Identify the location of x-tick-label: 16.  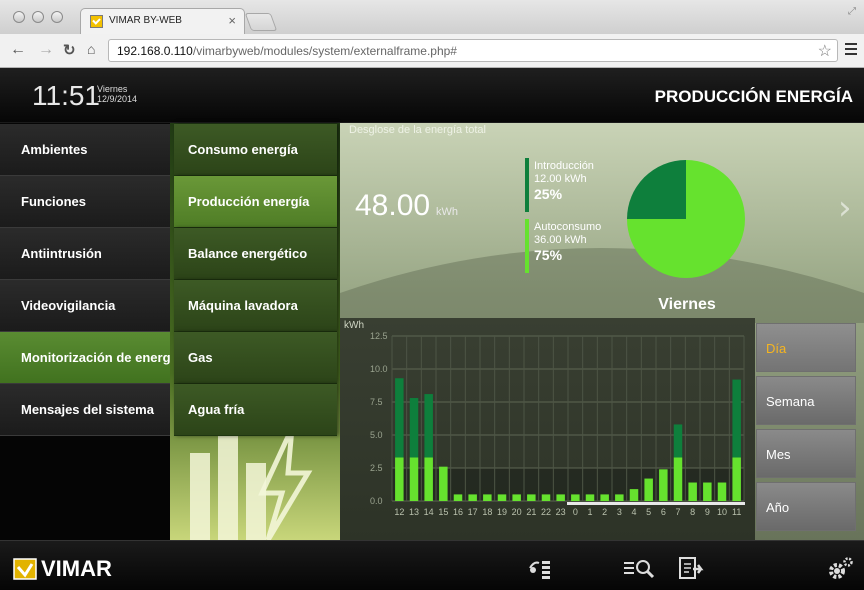
(458, 512).